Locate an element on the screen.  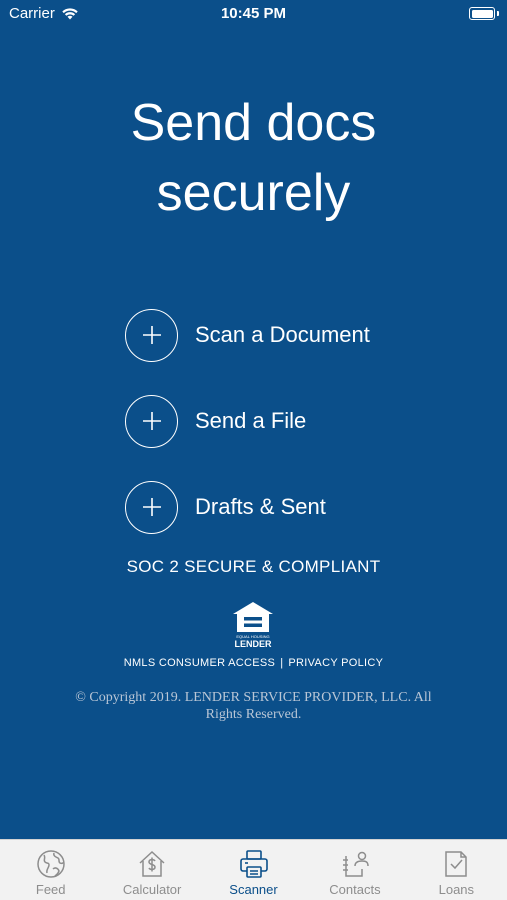
tab-contacts-label: Contacts is located at coordinates (355, 889).